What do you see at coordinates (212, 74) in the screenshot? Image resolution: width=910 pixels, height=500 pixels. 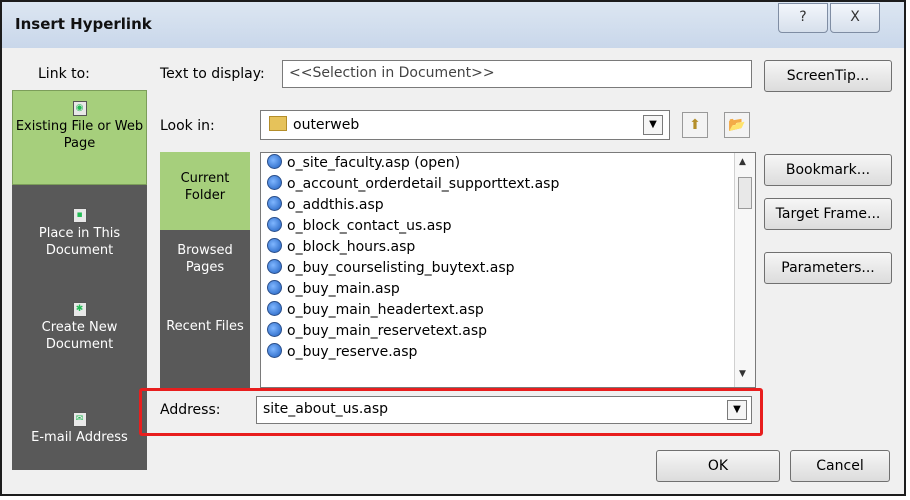 I see `text-to-display-label: Text to display:` at bounding box center [212, 74].